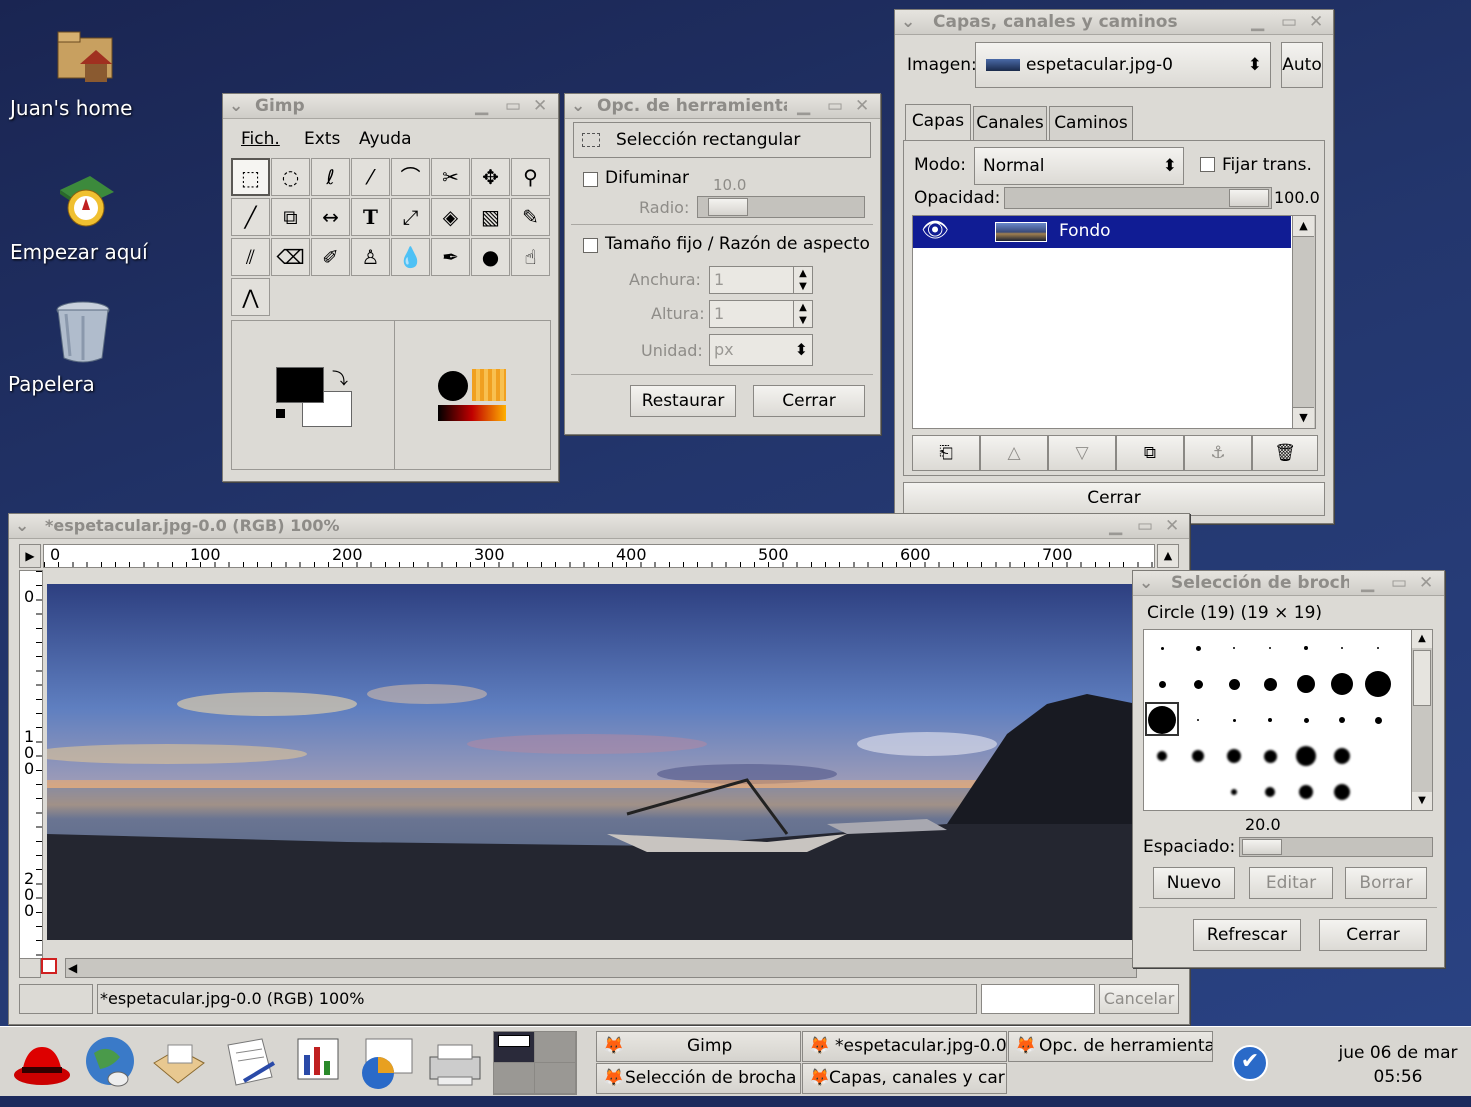 The width and height of the screenshot is (1471, 1107). Describe the element at coordinates (698, 1046) in the screenshot. I see `task-gimp: 🦊 Gimp` at that location.